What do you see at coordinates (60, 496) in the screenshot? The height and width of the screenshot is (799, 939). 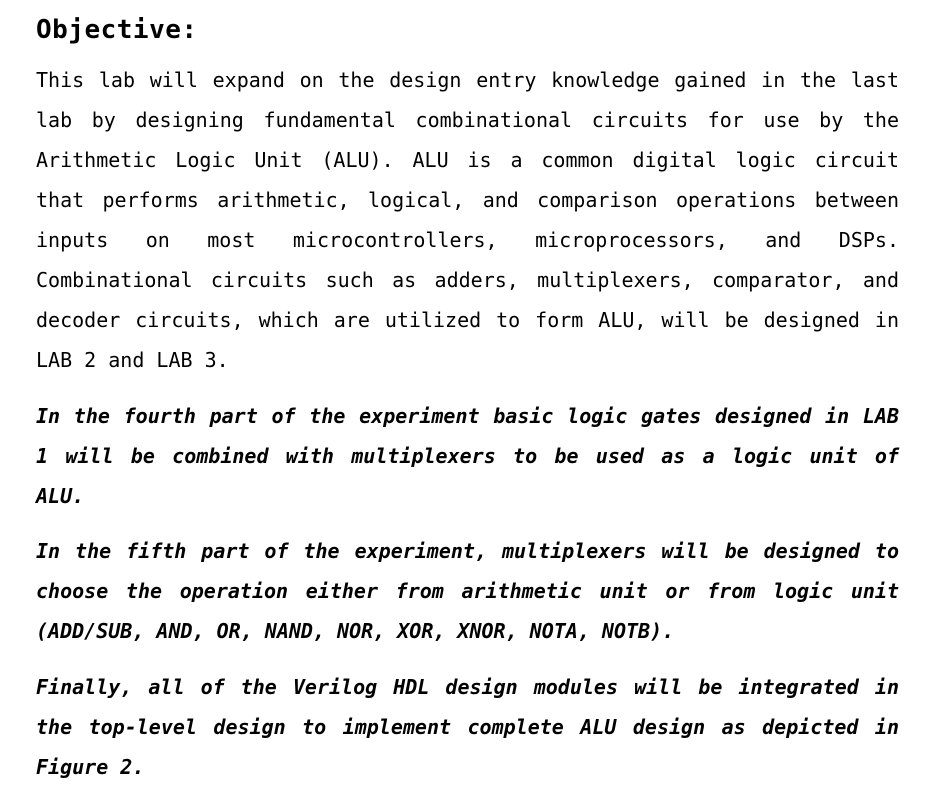 I see `paragraph-line: ALU.` at bounding box center [60, 496].